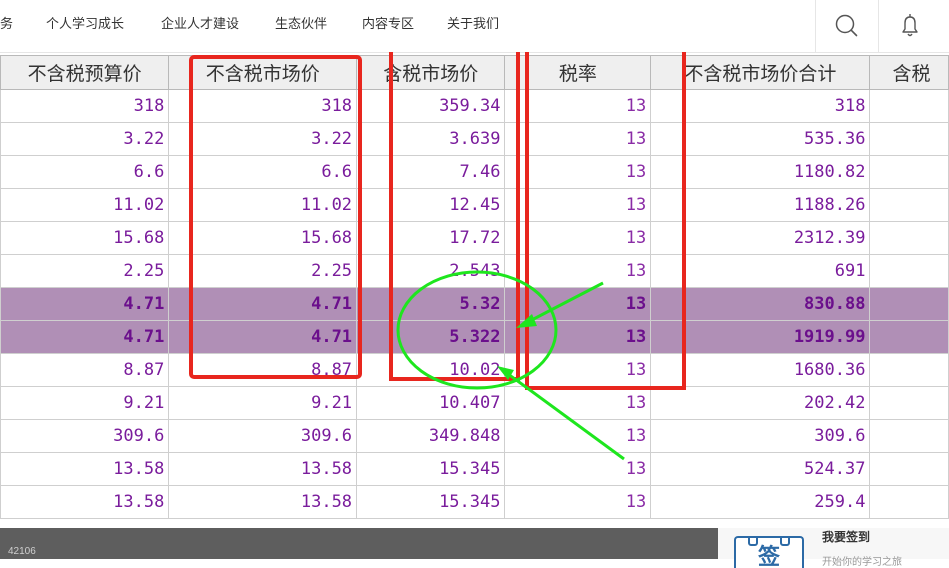 The width and height of the screenshot is (949, 568). I want to click on column-header: 不含税预算价, so click(85, 72).